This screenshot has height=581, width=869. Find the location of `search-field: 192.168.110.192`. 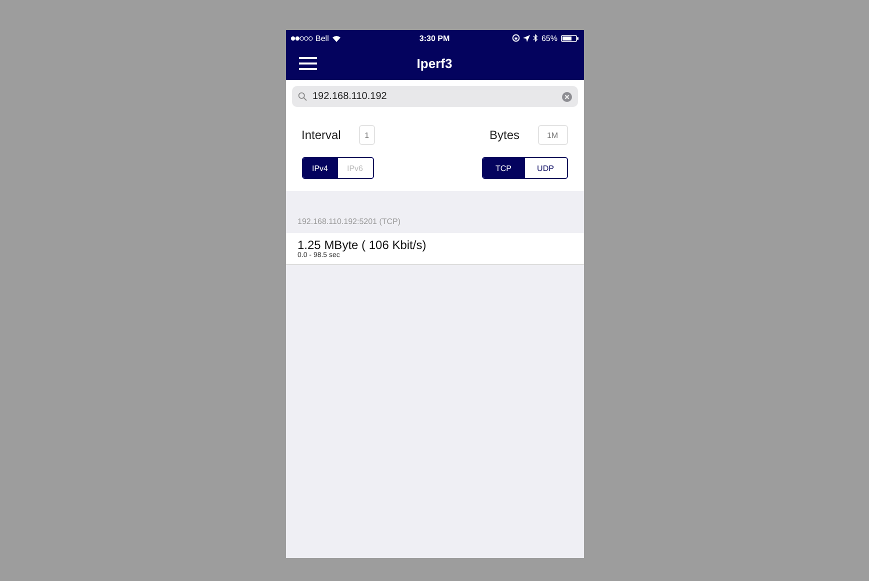

search-field: 192.168.110.192 is located at coordinates (435, 96).